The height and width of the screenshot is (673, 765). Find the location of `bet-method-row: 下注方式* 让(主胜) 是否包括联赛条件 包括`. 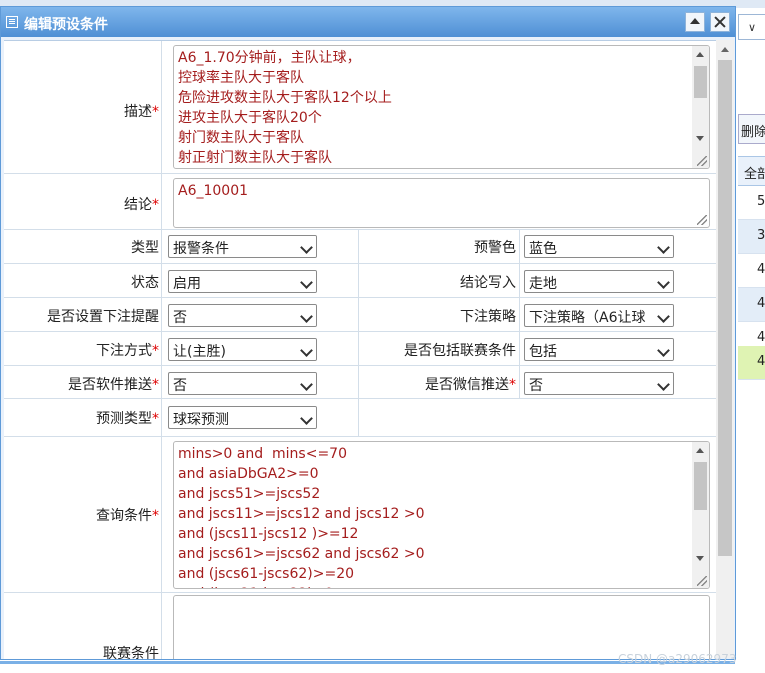

bet-method-row: 下注方式* 让(主胜) 是否包括联赛条件 包括 is located at coordinates (360, 349).